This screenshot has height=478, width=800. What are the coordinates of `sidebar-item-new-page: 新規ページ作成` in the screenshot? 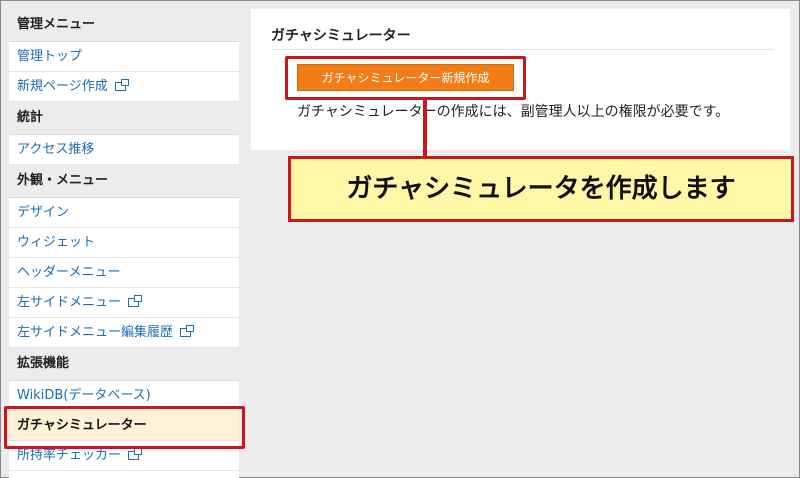 It's located at (124, 87).